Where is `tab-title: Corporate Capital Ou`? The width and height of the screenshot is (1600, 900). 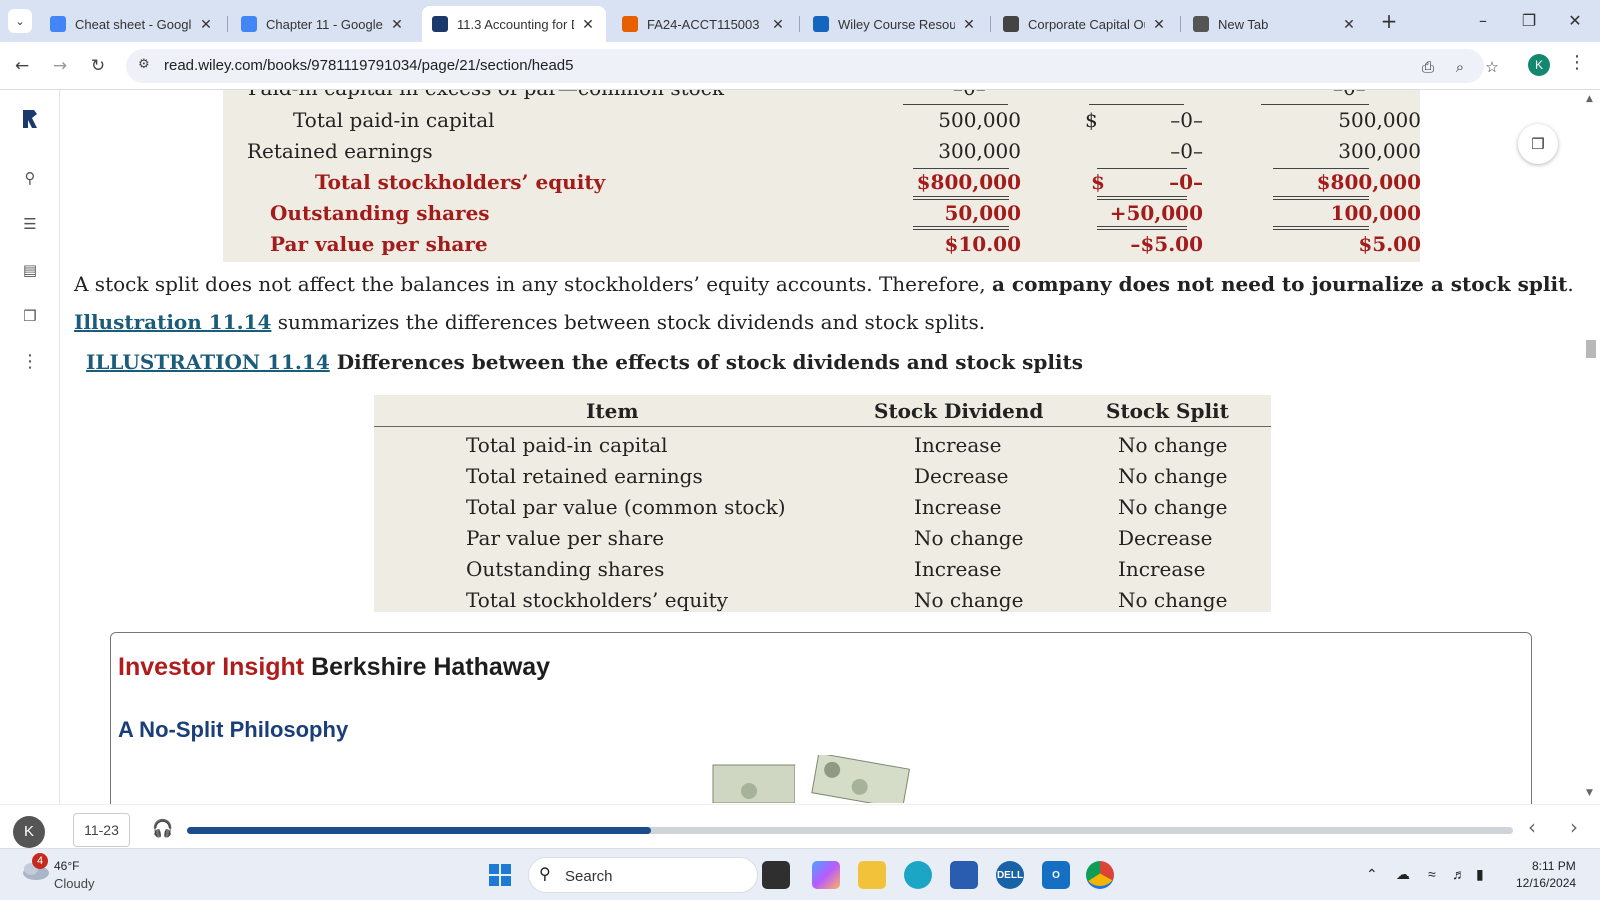
tab-title: Corporate Capital Ou is located at coordinates (1086, 24).